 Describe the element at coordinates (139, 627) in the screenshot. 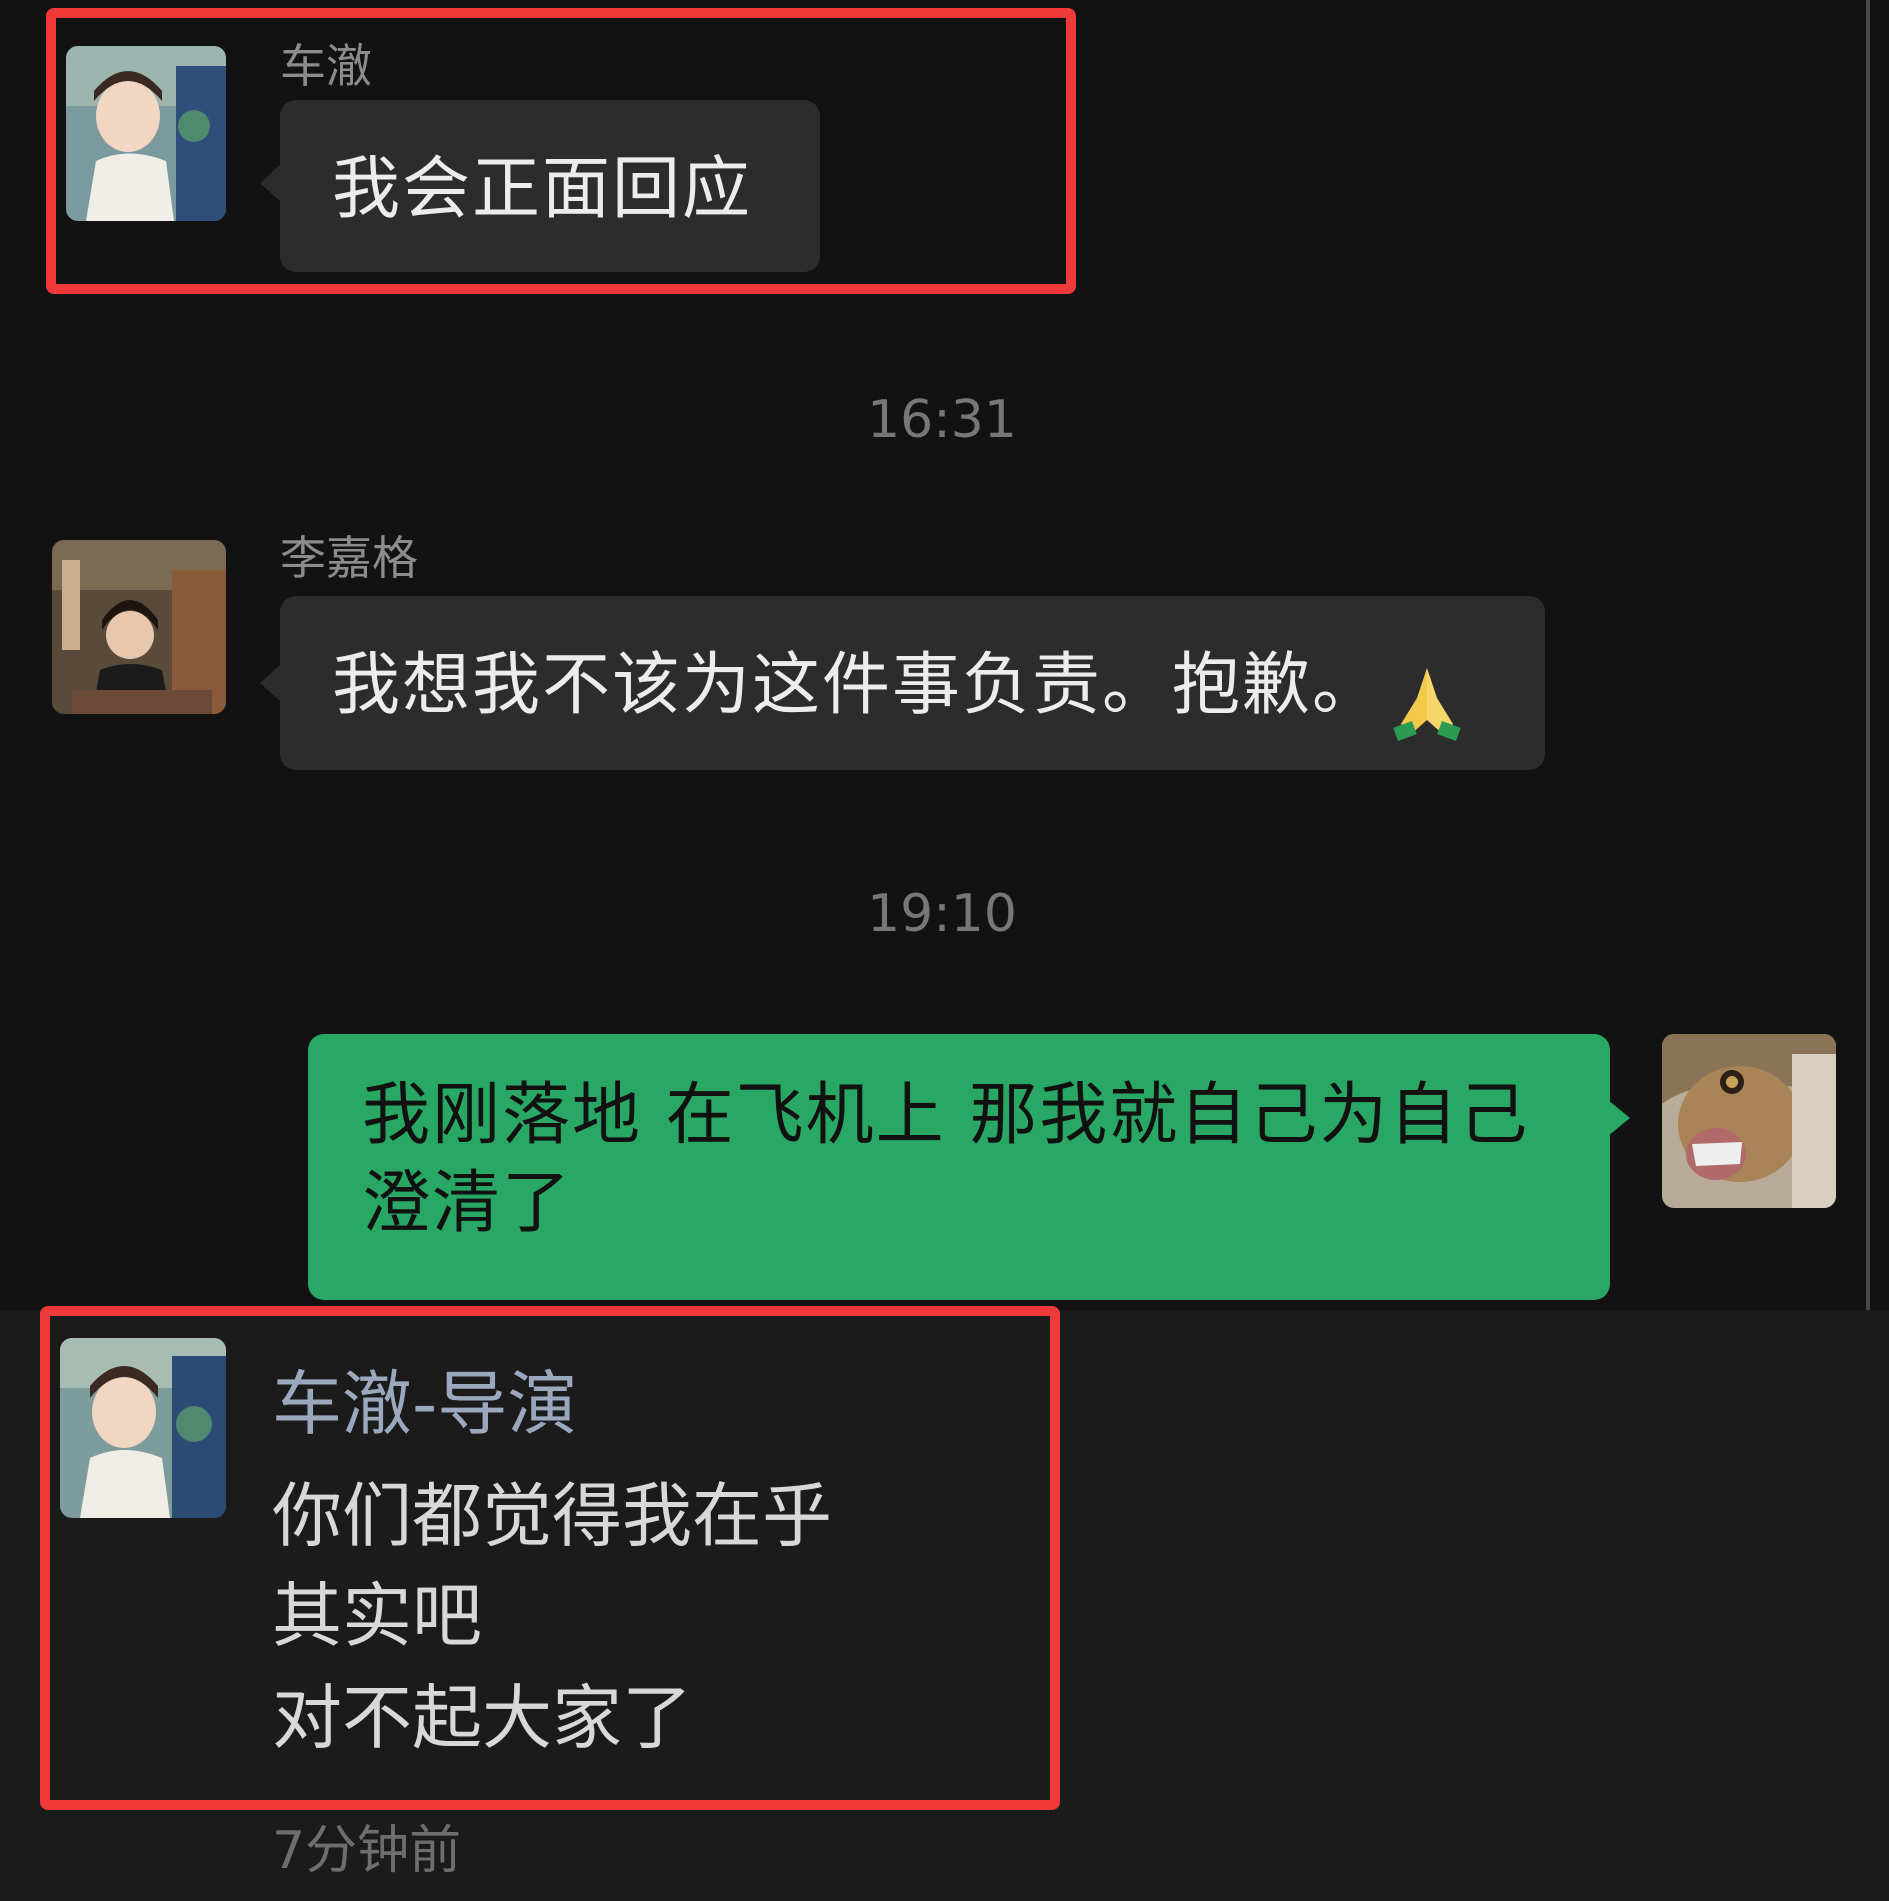

I see `avatar-li-jiage` at that location.